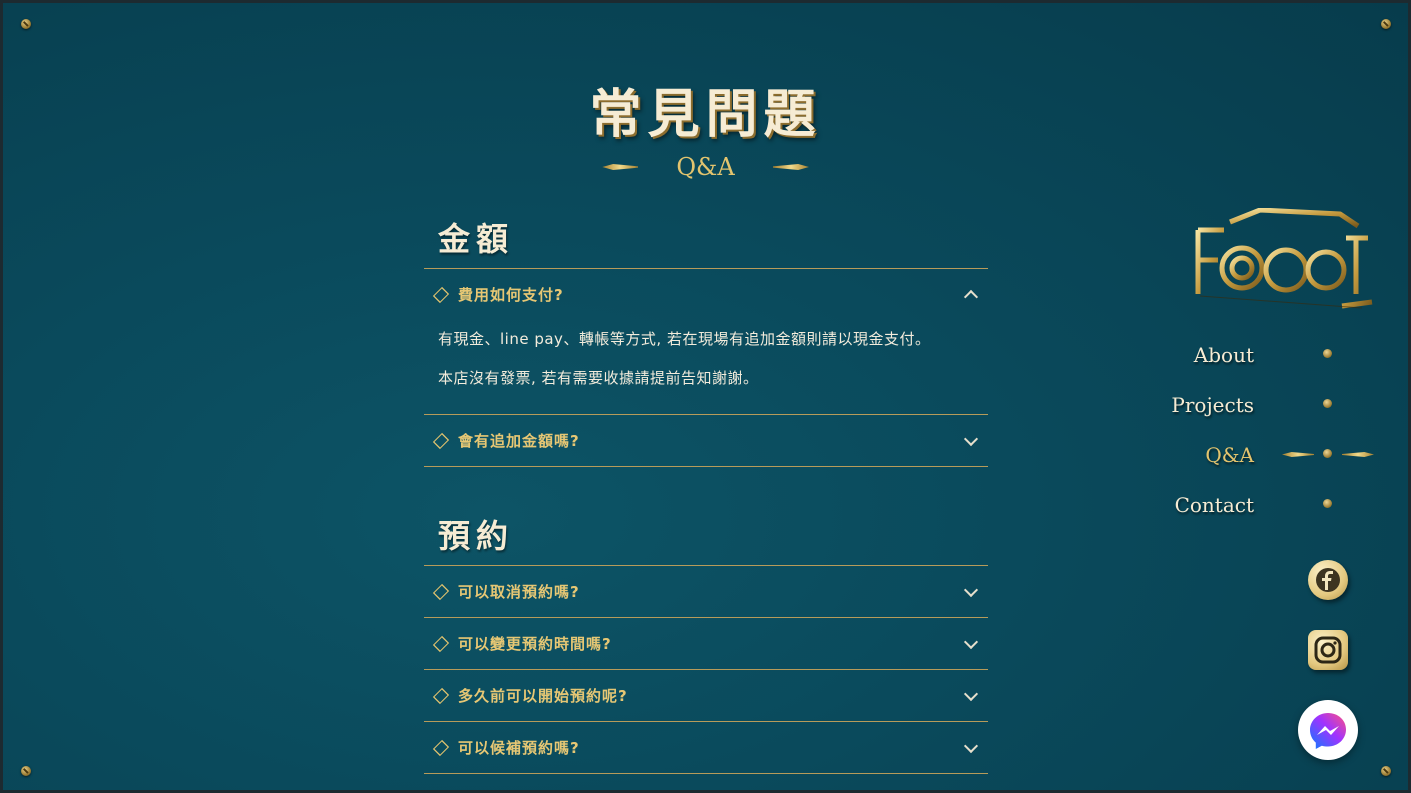 The height and width of the screenshot is (793, 1411). I want to click on faq-question: 可以變更預約時間嗎?, so click(535, 644).